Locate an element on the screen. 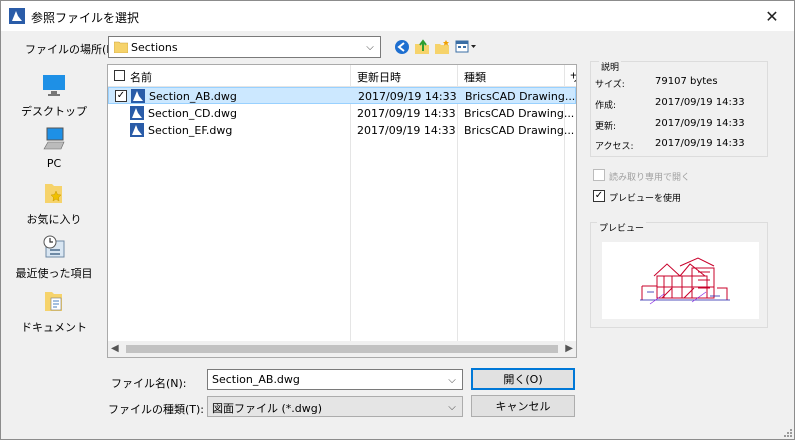 This screenshot has height=440, width=795. places-bar: デスクトップ PC お気に入り 最近使った項目 ドキュメント is located at coordinates (54, 211).